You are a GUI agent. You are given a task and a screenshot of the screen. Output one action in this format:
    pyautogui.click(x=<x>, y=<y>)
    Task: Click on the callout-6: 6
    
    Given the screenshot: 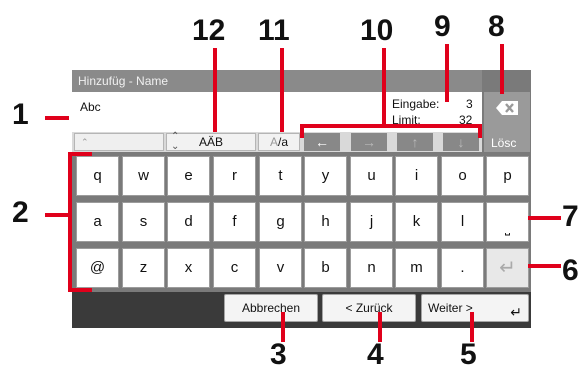 What is the action you would take?
    pyautogui.click(x=570, y=270)
    